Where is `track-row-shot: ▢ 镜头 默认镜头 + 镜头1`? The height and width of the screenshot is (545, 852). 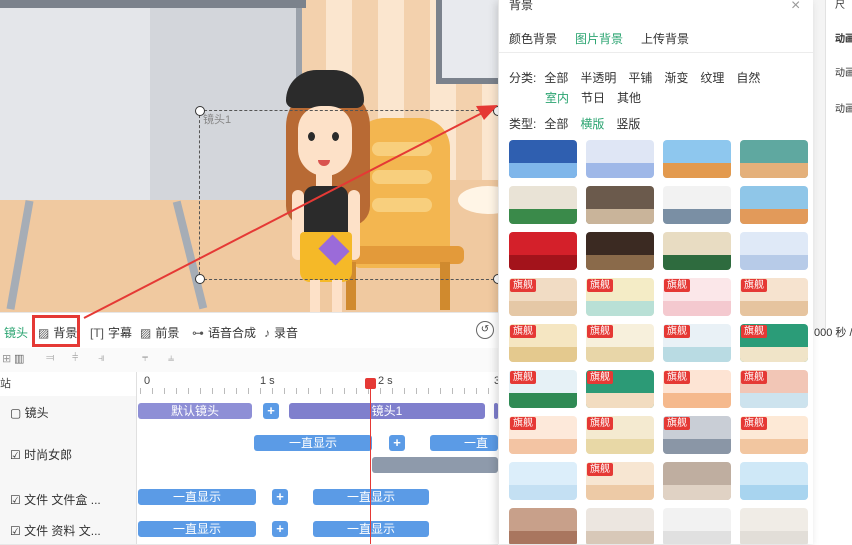
track-row-shot: ▢ 镜头 默认镜头 + 镜头1 is located at coordinates (249, 411).